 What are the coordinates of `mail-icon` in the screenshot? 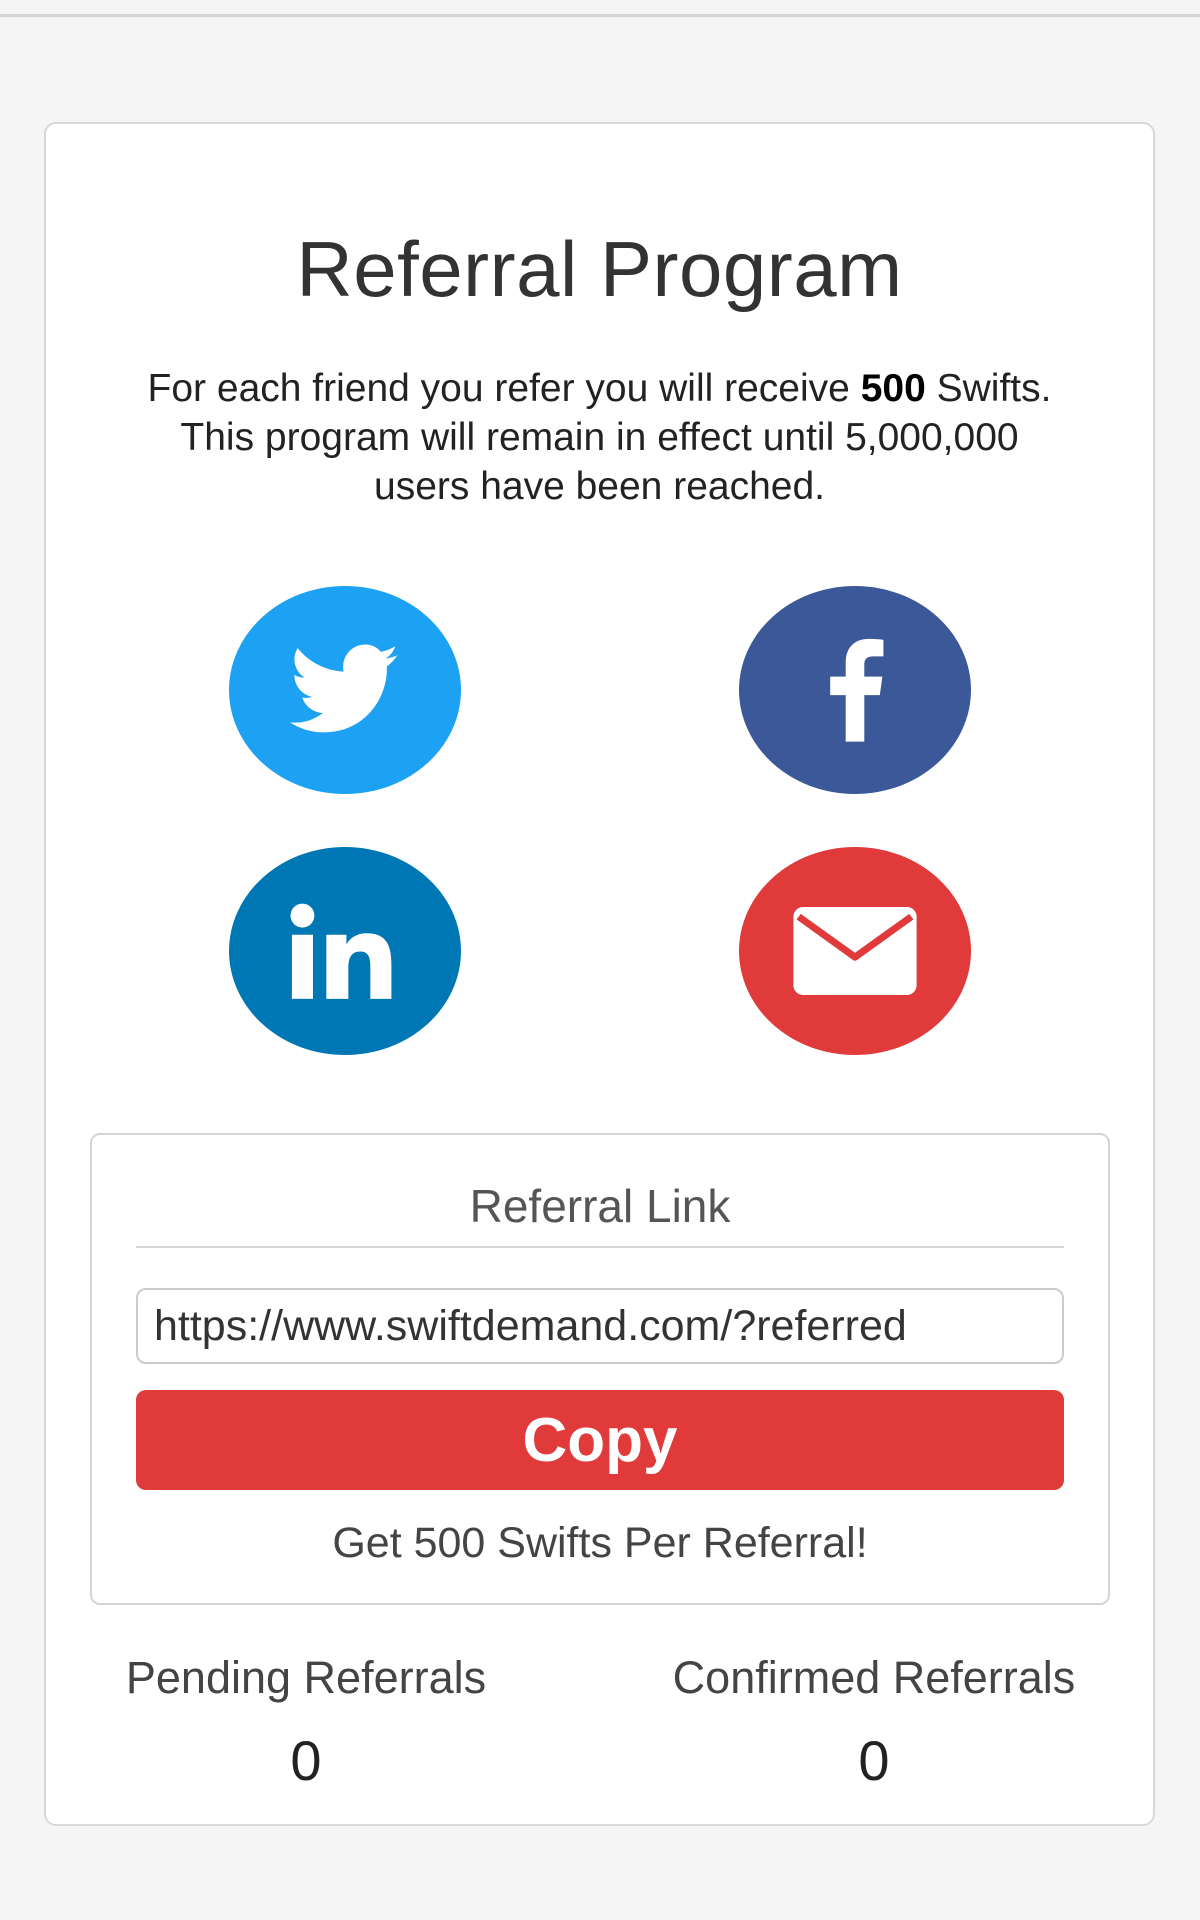 It's located at (855, 951).